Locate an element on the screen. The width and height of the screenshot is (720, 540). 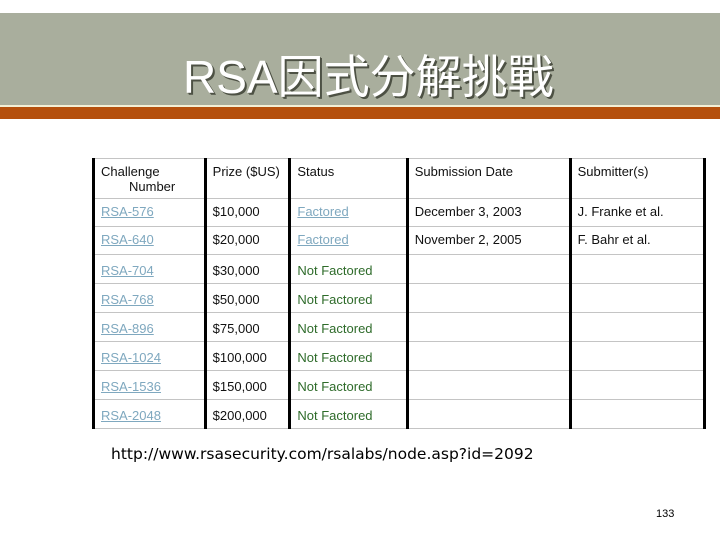
header-status: Status is located at coordinates (348, 178).